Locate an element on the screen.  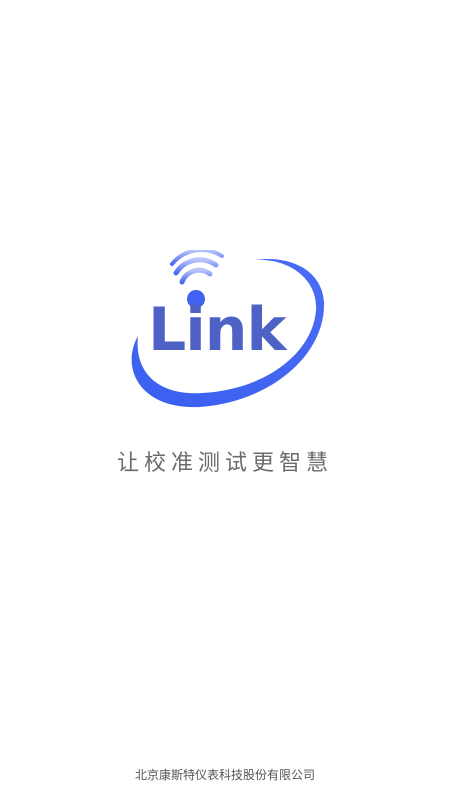
link-logo: Link is located at coordinates (225, 332).